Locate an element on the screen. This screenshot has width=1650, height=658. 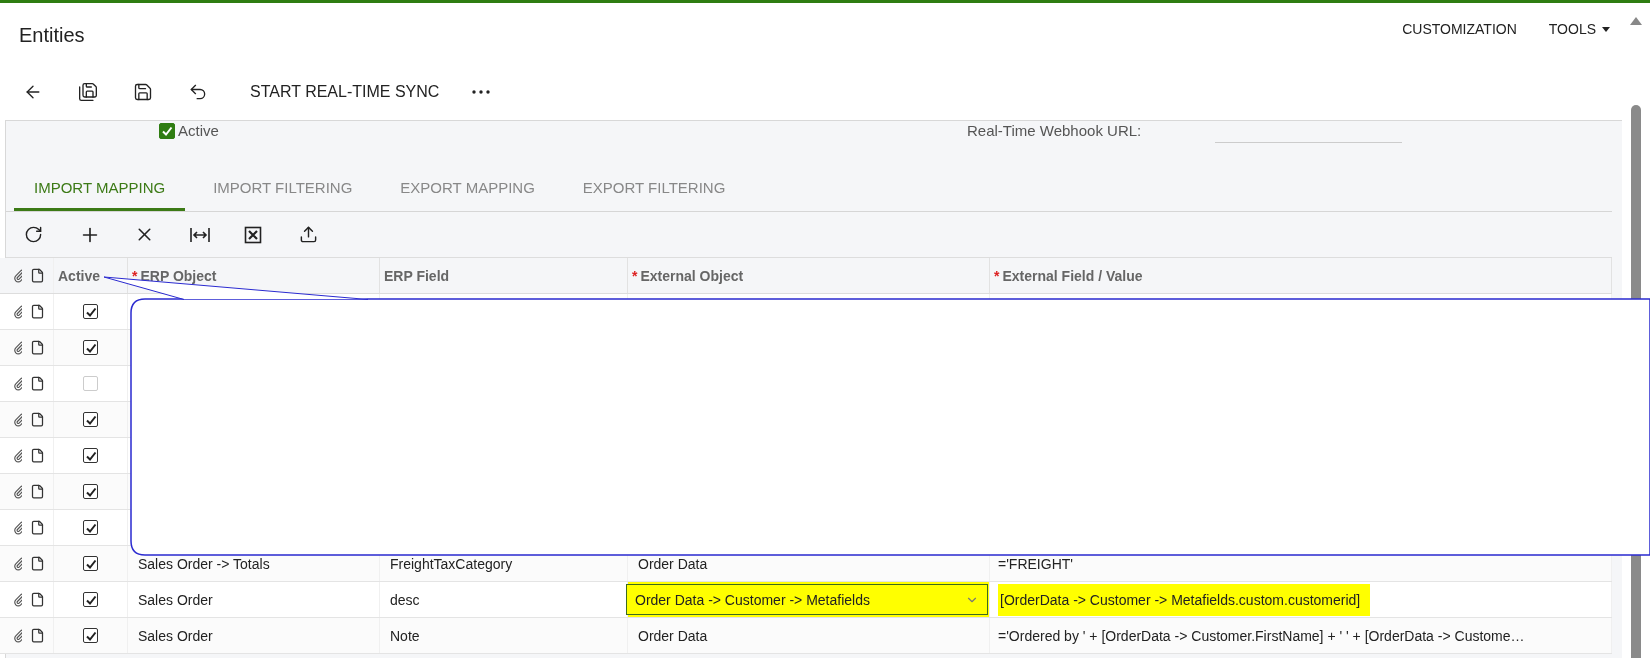
column-header: External Object is located at coordinates (692, 275).